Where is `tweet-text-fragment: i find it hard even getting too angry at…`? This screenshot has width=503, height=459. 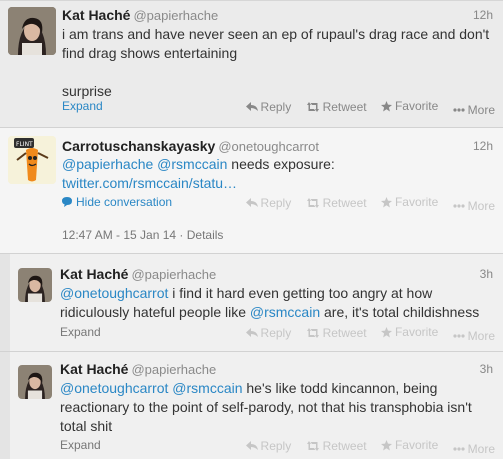
tweet-text-fragment: i find it hard even getting too angry at… is located at coordinates (300, 293).